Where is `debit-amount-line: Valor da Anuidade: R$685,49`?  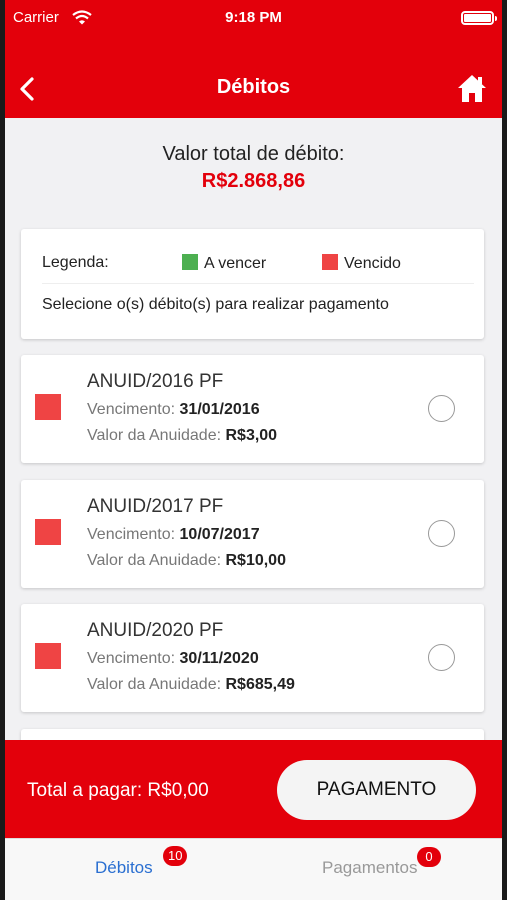
debit-amount-line: Valor da Anuidade: R$685,49 is located at coordinates (191, 685).